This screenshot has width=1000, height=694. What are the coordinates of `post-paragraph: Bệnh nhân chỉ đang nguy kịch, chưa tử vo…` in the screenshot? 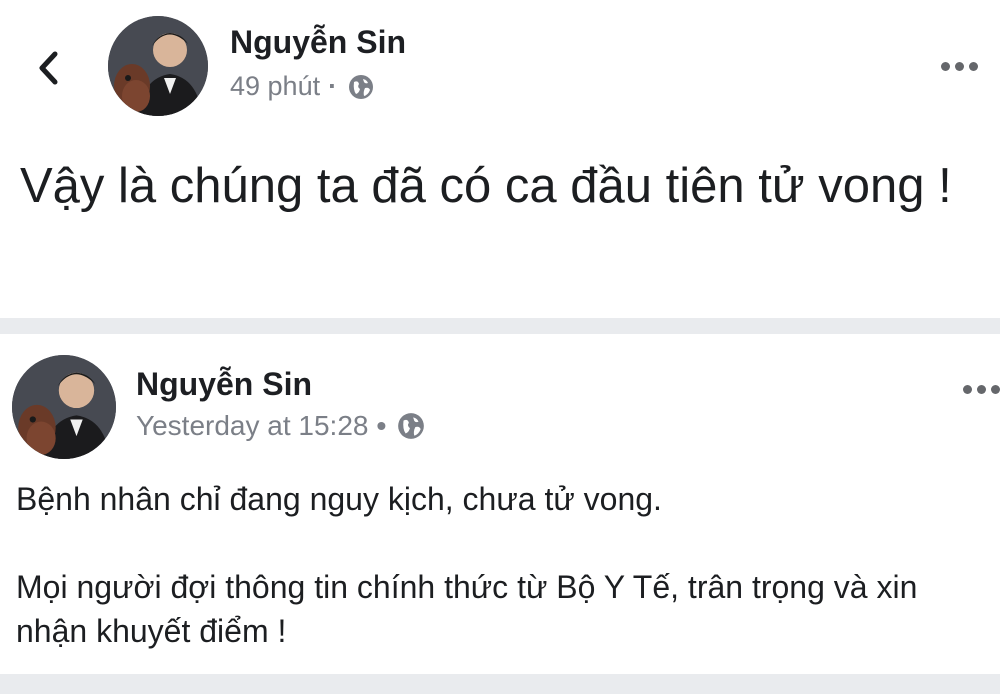 It's located at (339, 499).